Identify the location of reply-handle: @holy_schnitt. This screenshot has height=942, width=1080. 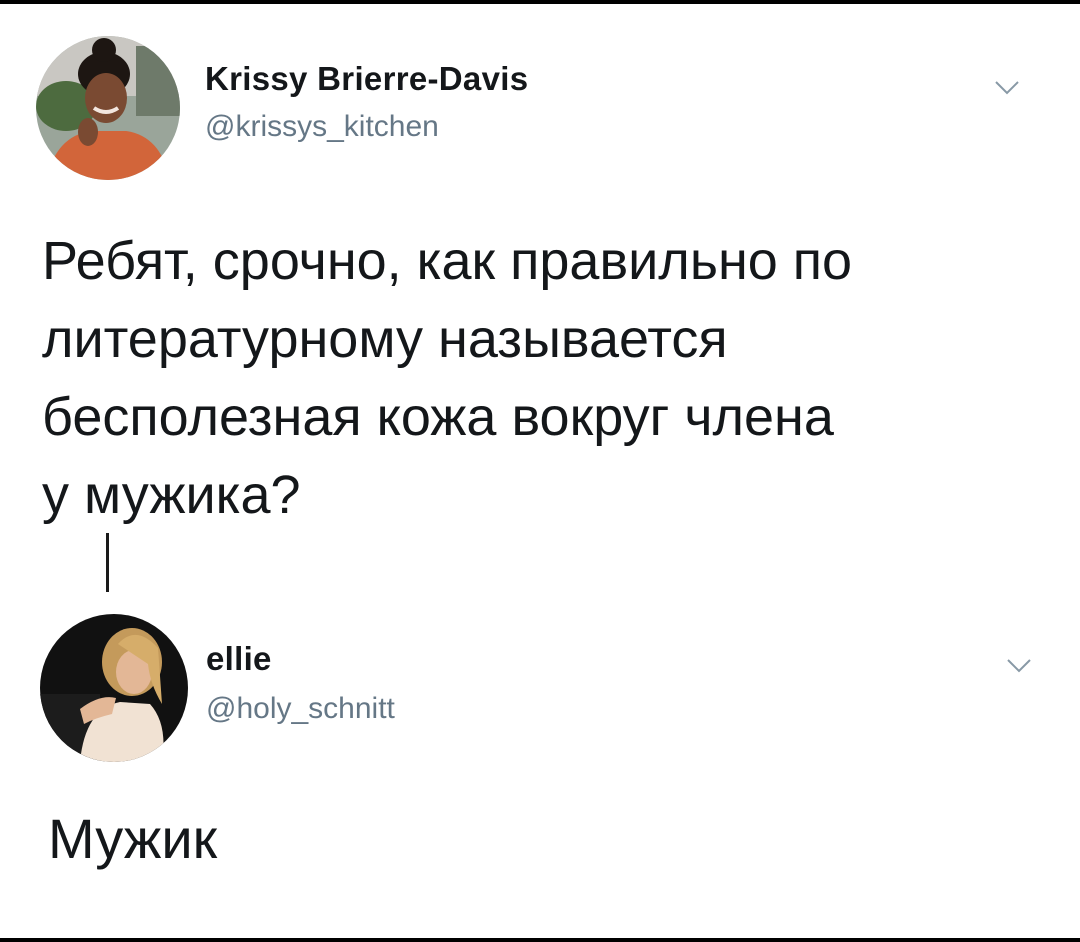
(300, 709).